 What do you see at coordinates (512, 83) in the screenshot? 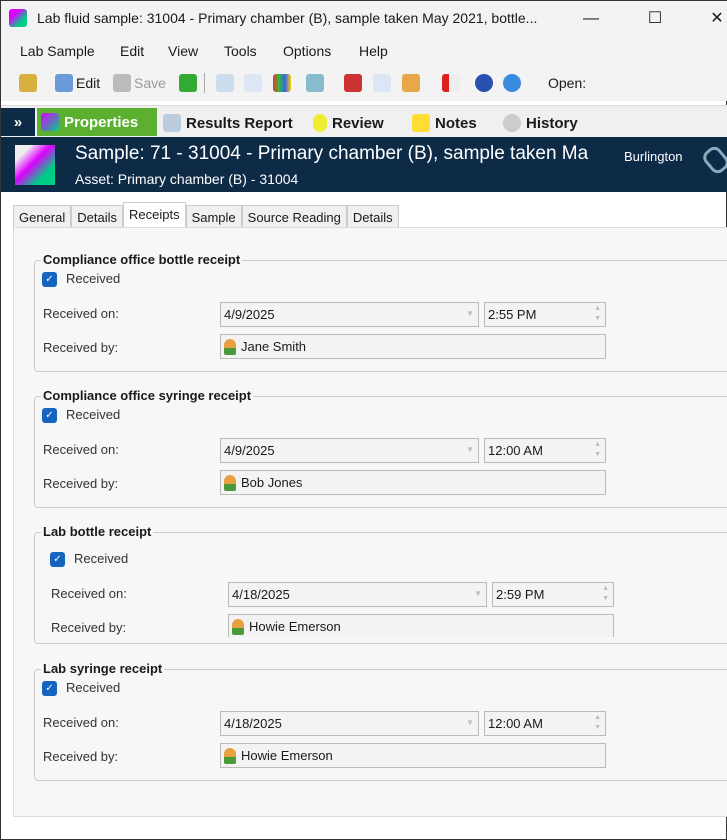
I see `info-icon` at bounding box center [512, 83].